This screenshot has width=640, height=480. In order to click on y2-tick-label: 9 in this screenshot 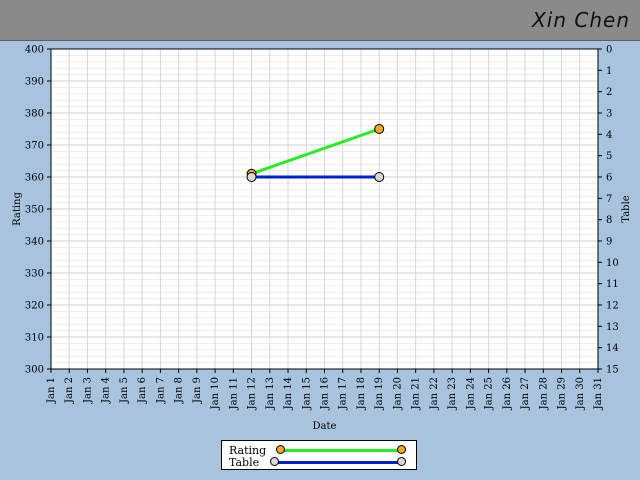, I will do `click(609, 242)`.